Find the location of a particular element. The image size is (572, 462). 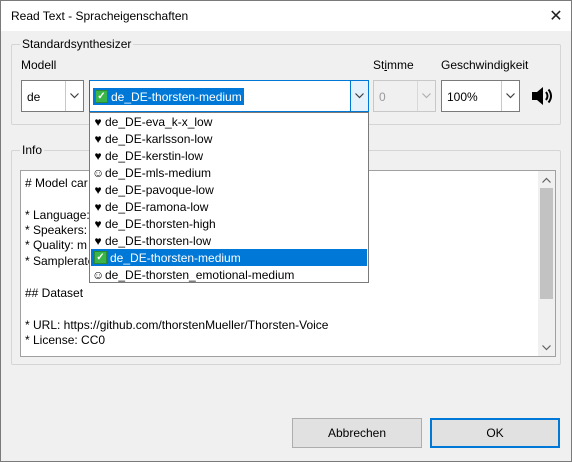

dropdown-item: ♥ de_DE-ramona-low is located at coordinates (229, 206).